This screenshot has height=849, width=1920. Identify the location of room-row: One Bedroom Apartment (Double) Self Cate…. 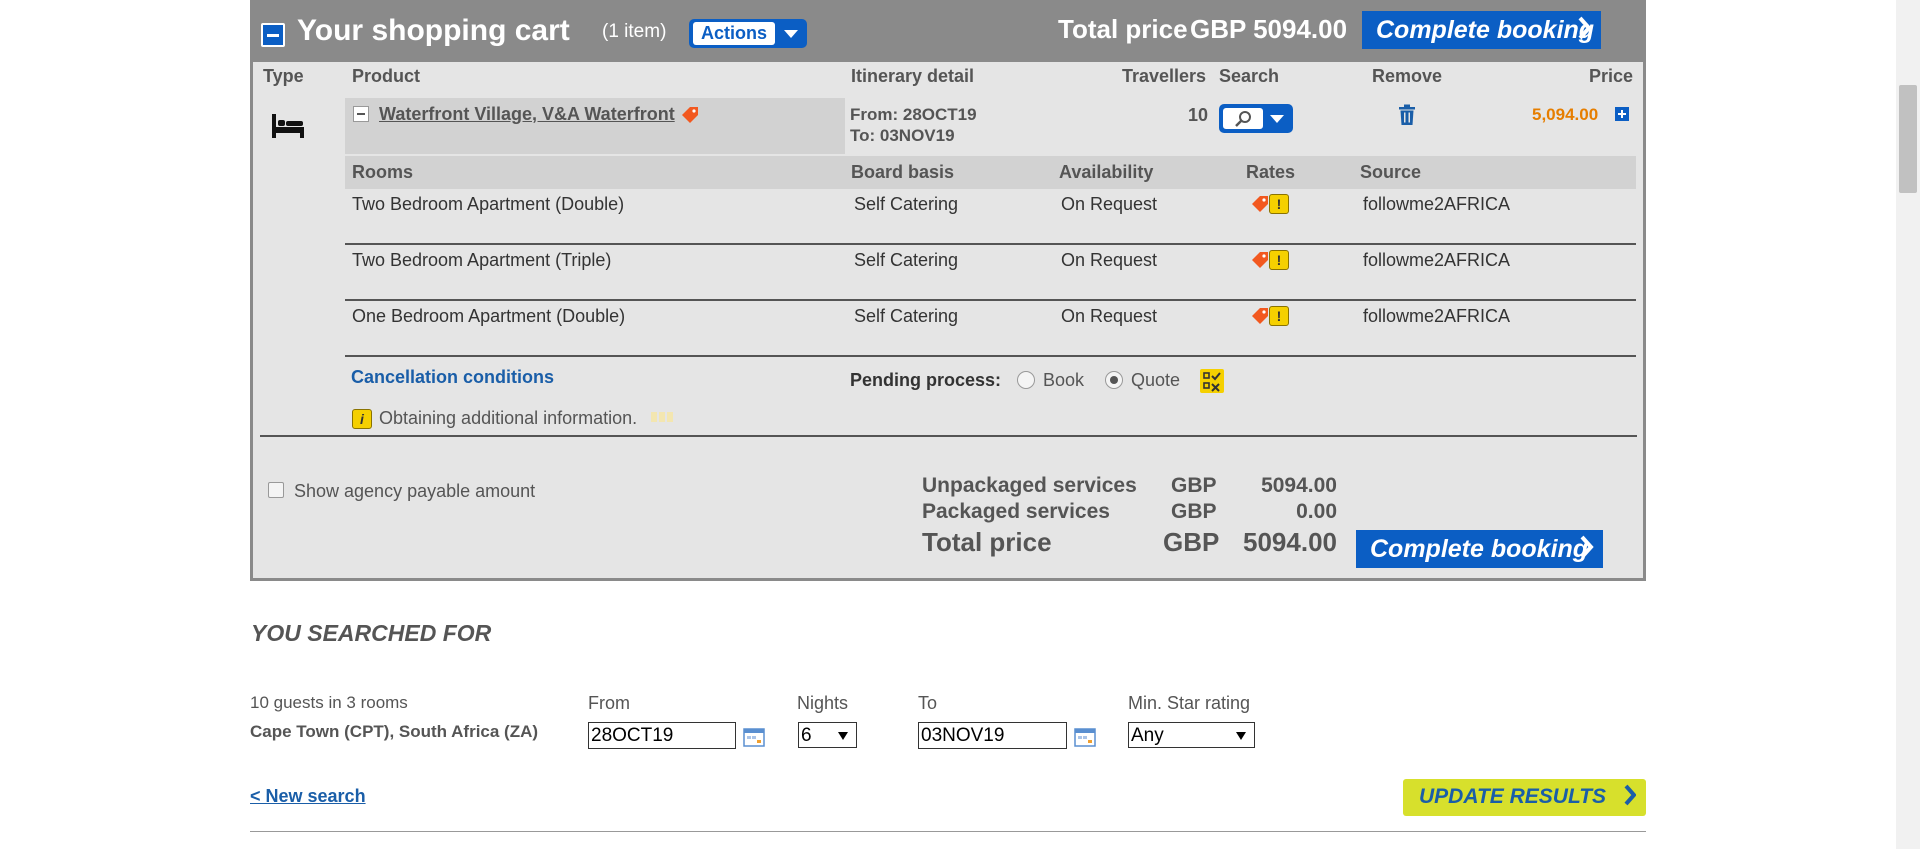
(990, 329).